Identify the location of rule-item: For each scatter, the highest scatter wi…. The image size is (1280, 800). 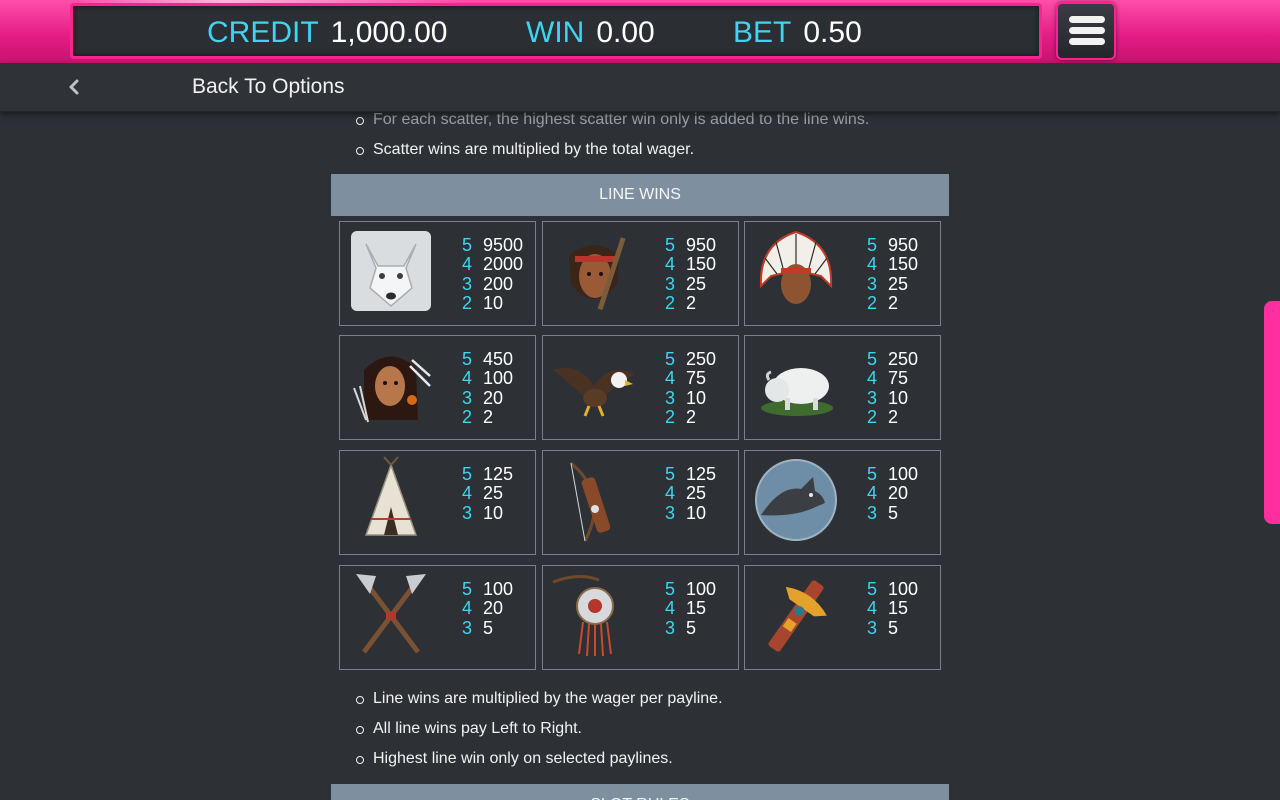
(640, 126).